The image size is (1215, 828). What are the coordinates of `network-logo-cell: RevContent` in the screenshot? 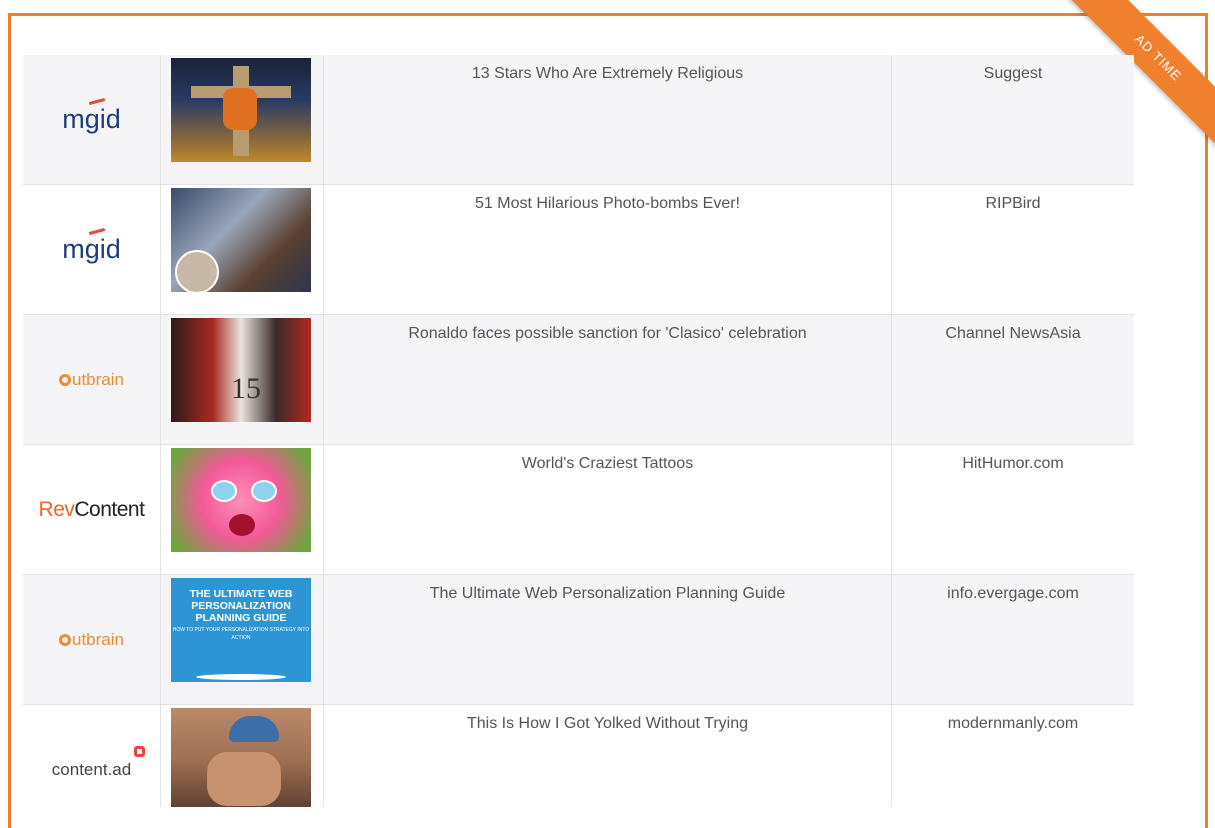 It's located at (92, 509).